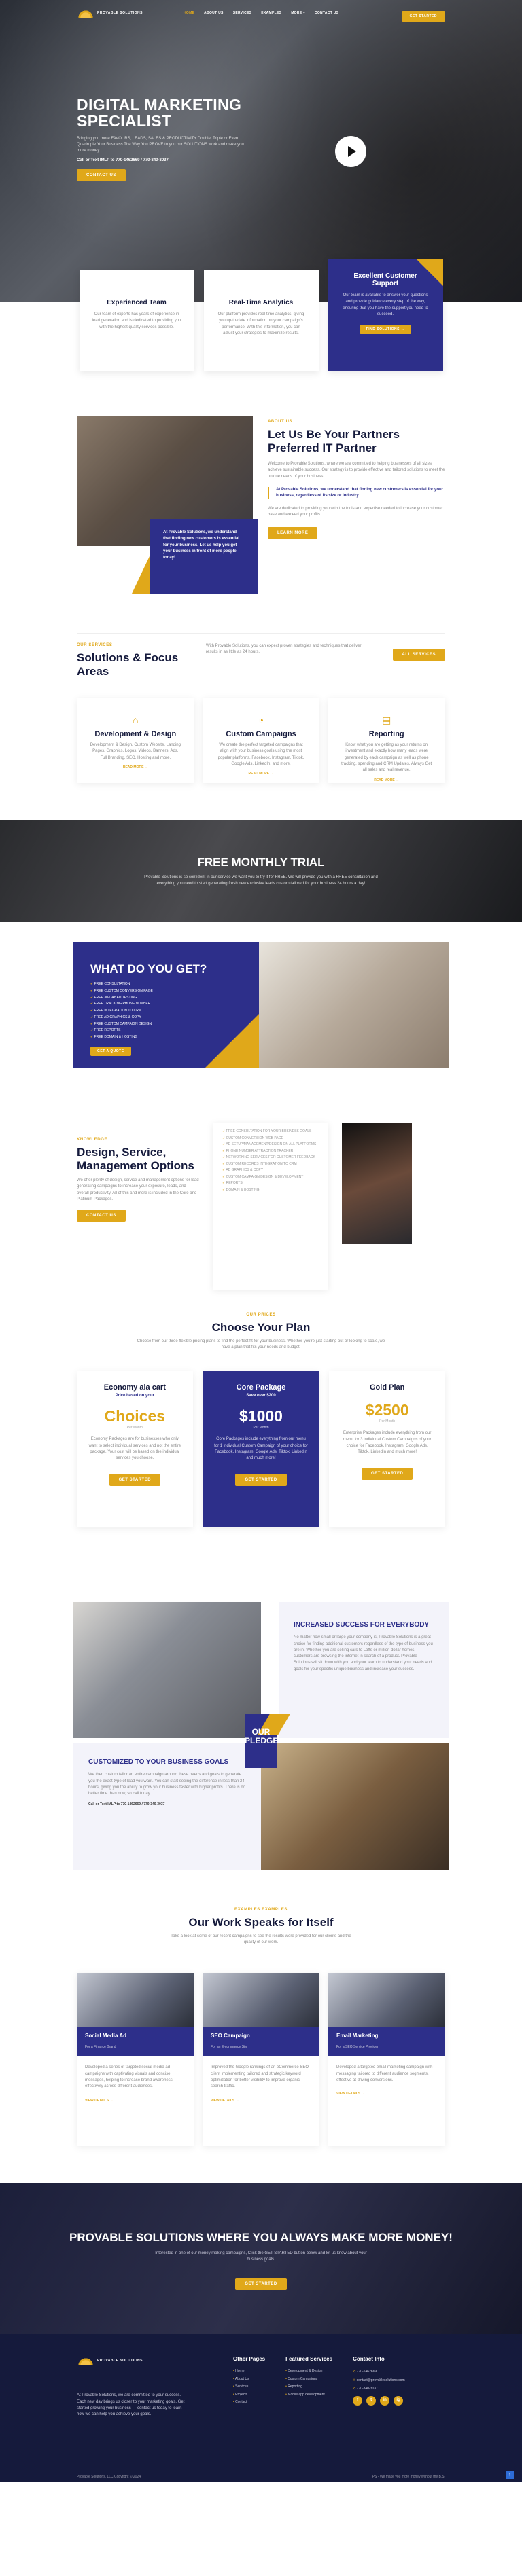  Describe the element at coordinates (399, 2400) in the screenshot. I see `instagram-icon: ig` at that location.